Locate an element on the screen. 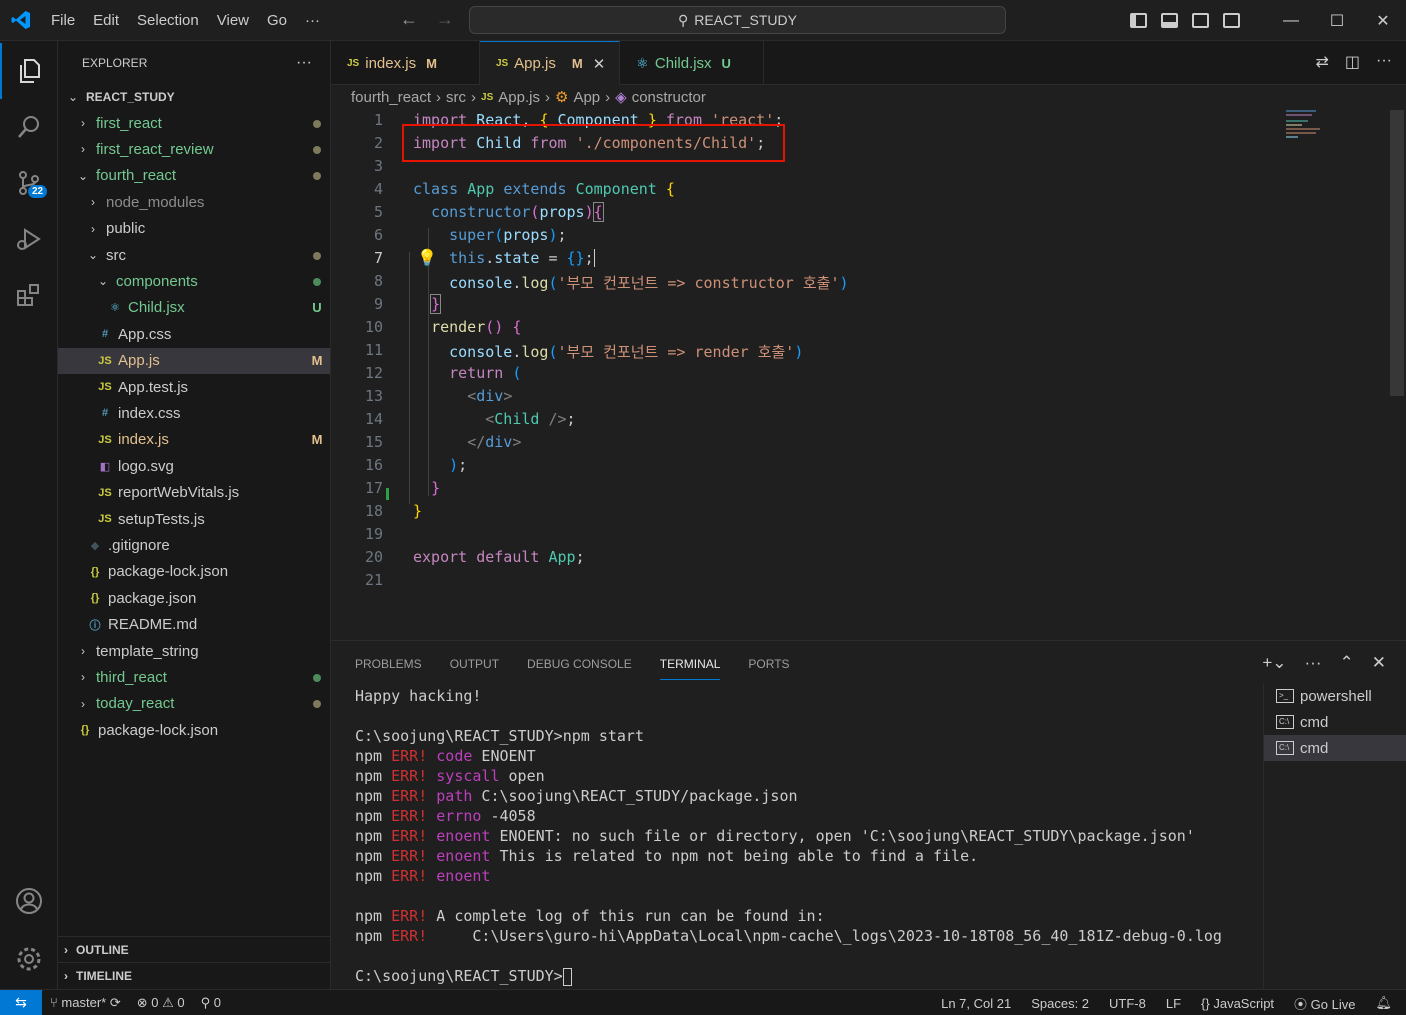  problems-indicator: ⊗ 0 ⚠ 0 is located at coordinates (161, 1003).